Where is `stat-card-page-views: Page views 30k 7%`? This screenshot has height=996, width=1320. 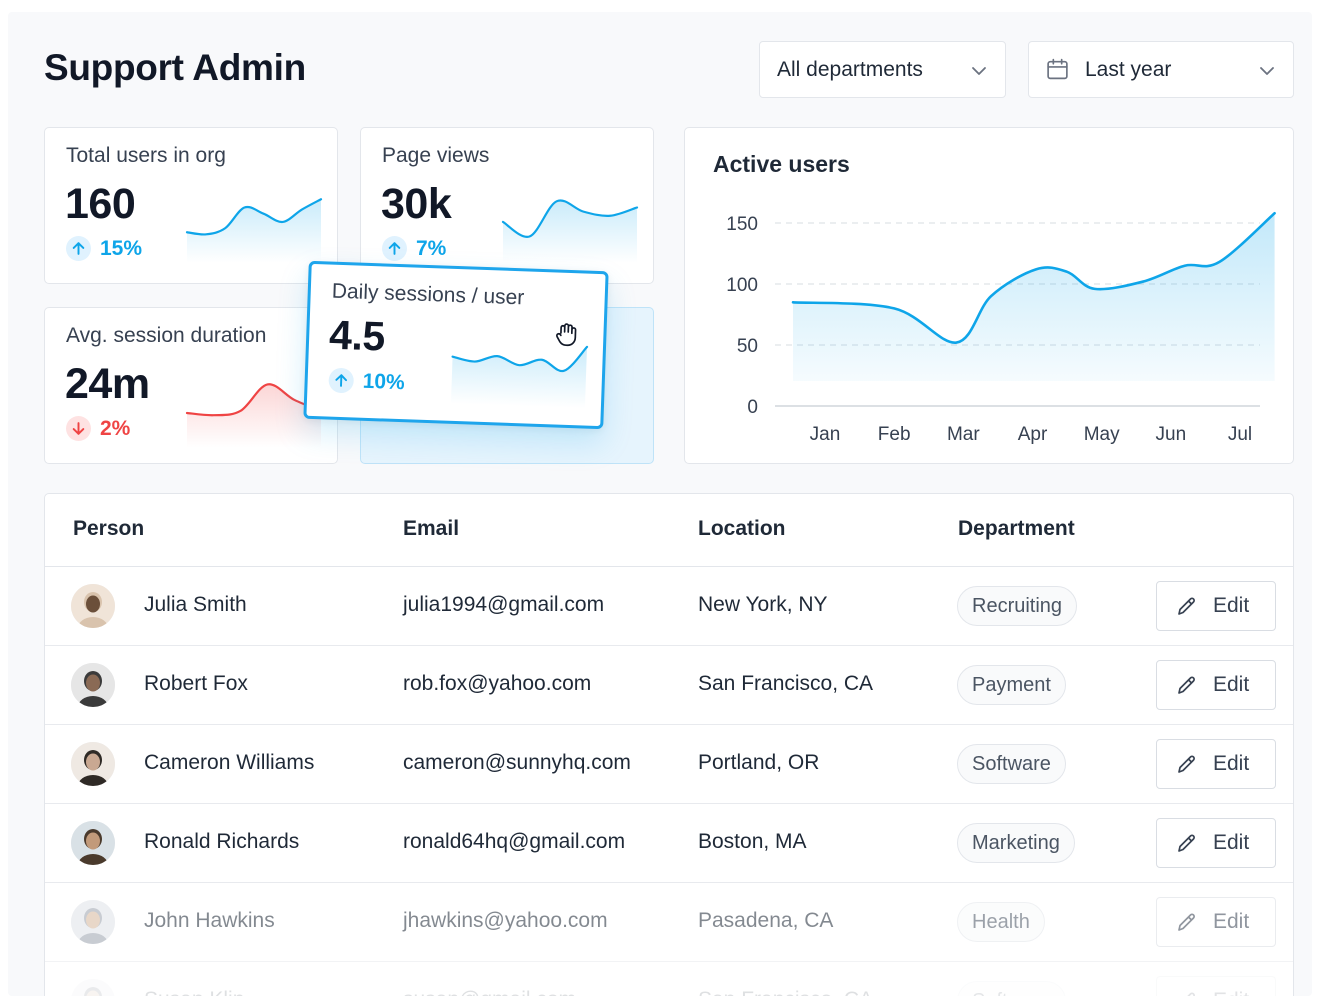 stat-card-page-views: Page views 30k 7% is located at coordinates (507, 205).